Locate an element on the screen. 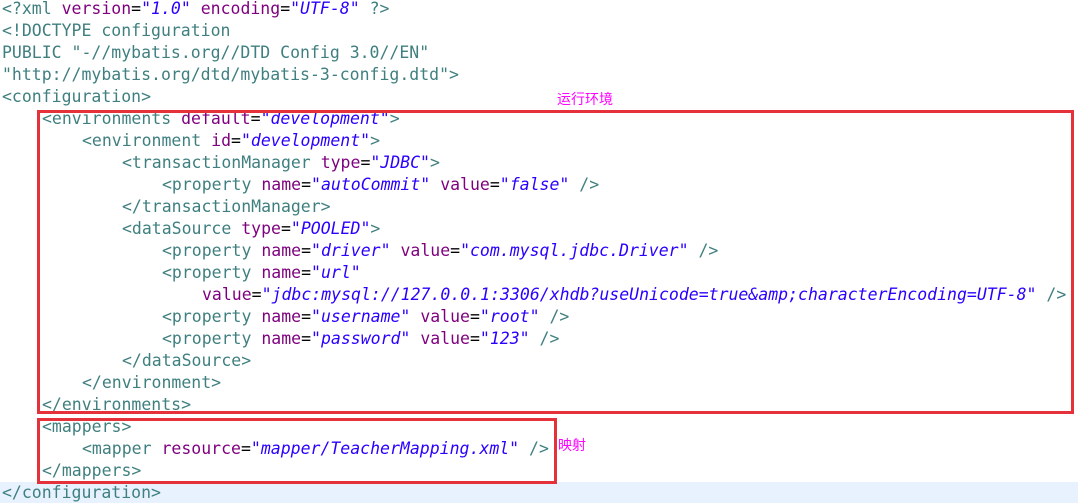 The width and height of the screenshot is (1078, 503). code-token: </dataSource> is located at coordinates (187, 360).